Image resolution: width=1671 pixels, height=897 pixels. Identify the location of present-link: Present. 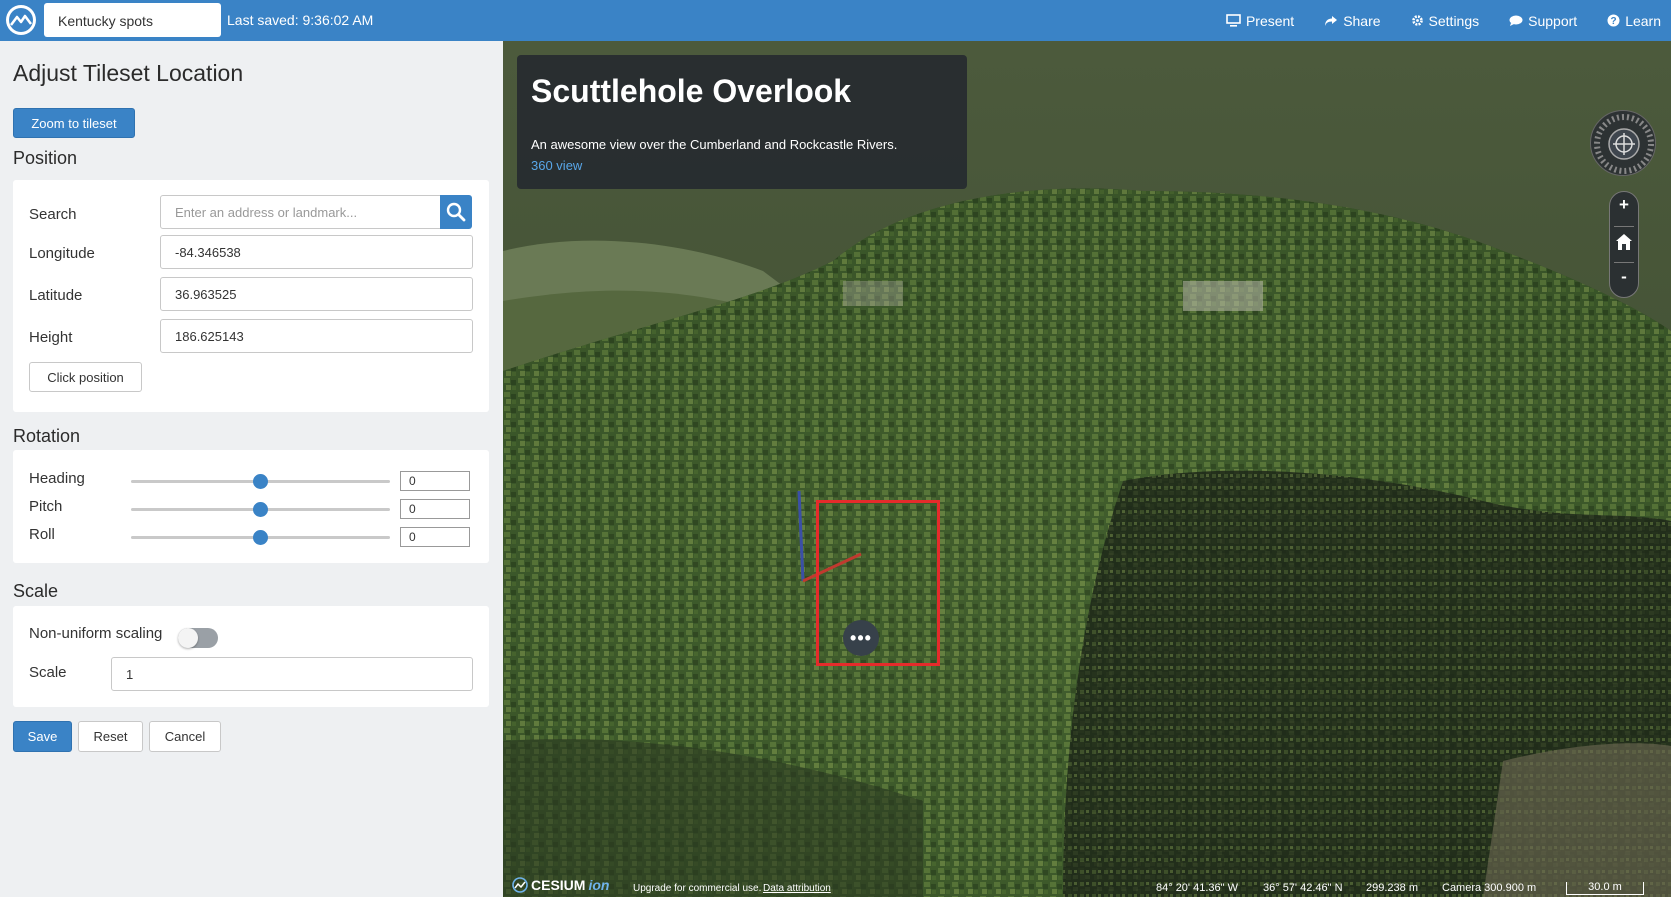
(1260, 21).